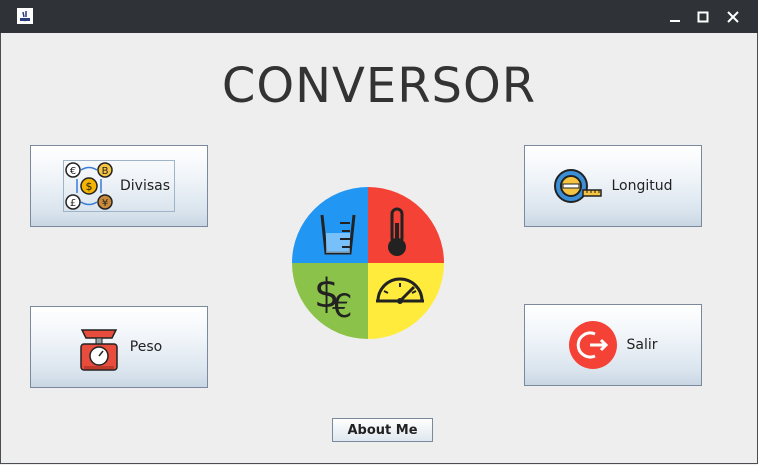  I want to click on scale-icon, so click(99, 350).